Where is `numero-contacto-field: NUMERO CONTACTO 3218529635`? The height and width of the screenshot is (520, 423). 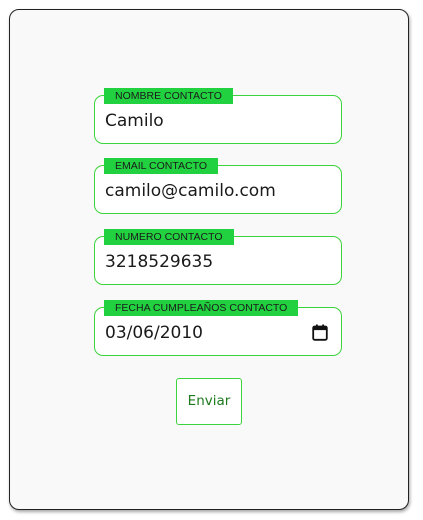
numero-contacto-field: NUMERO CONTACTO 3218529635 is located at coordinates (218, 257).